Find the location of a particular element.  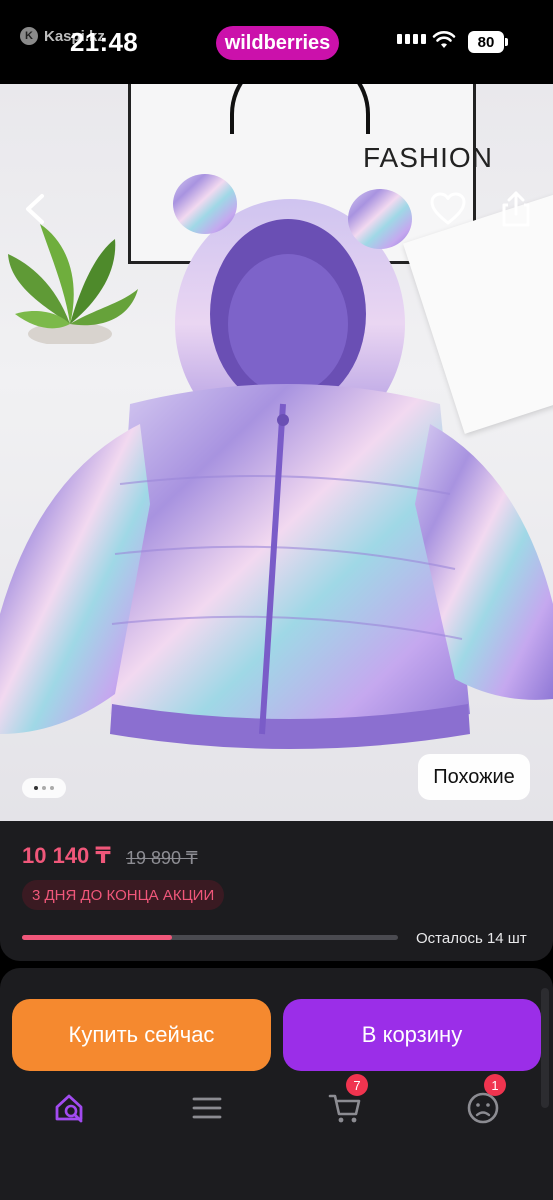

status-time: 21:48 is located at coordinates (104, 42).